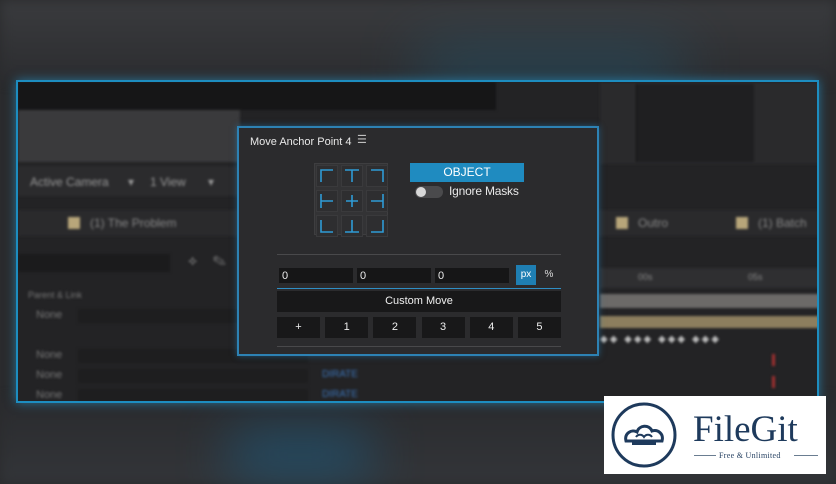 The height and width of the screenshot is (484, 836). Describe the element at coordinates (472, 275) in the screenshot. I see `z-offset-input` at that location.